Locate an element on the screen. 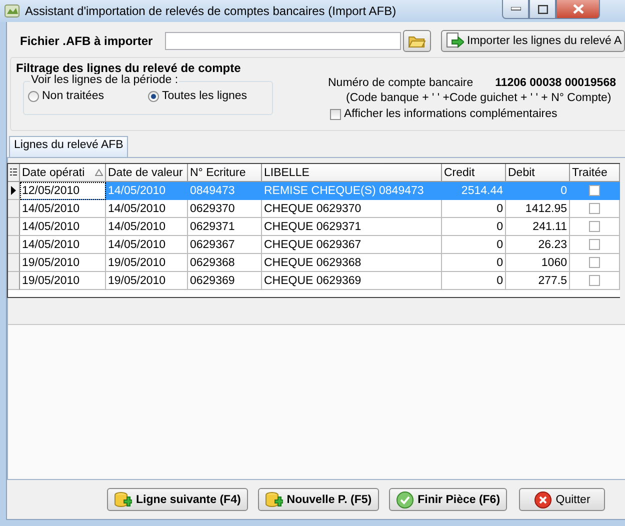 This screenshot has height=526, width=625. column-chooser-icon is located at coordinates (13, 172).